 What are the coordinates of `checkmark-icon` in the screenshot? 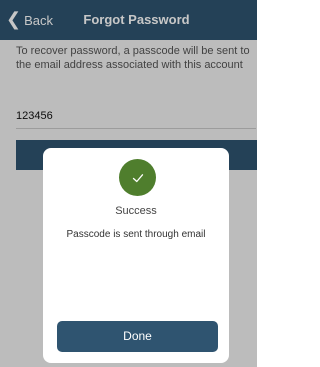 It's located at (137, 177).